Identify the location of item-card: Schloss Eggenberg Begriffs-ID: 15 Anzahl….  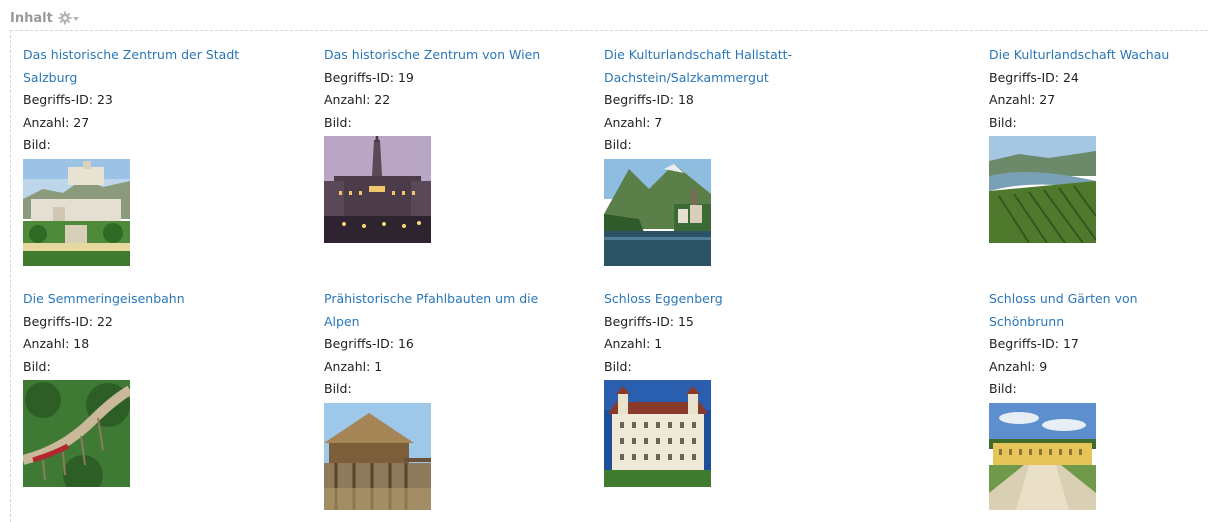
(734, 387).